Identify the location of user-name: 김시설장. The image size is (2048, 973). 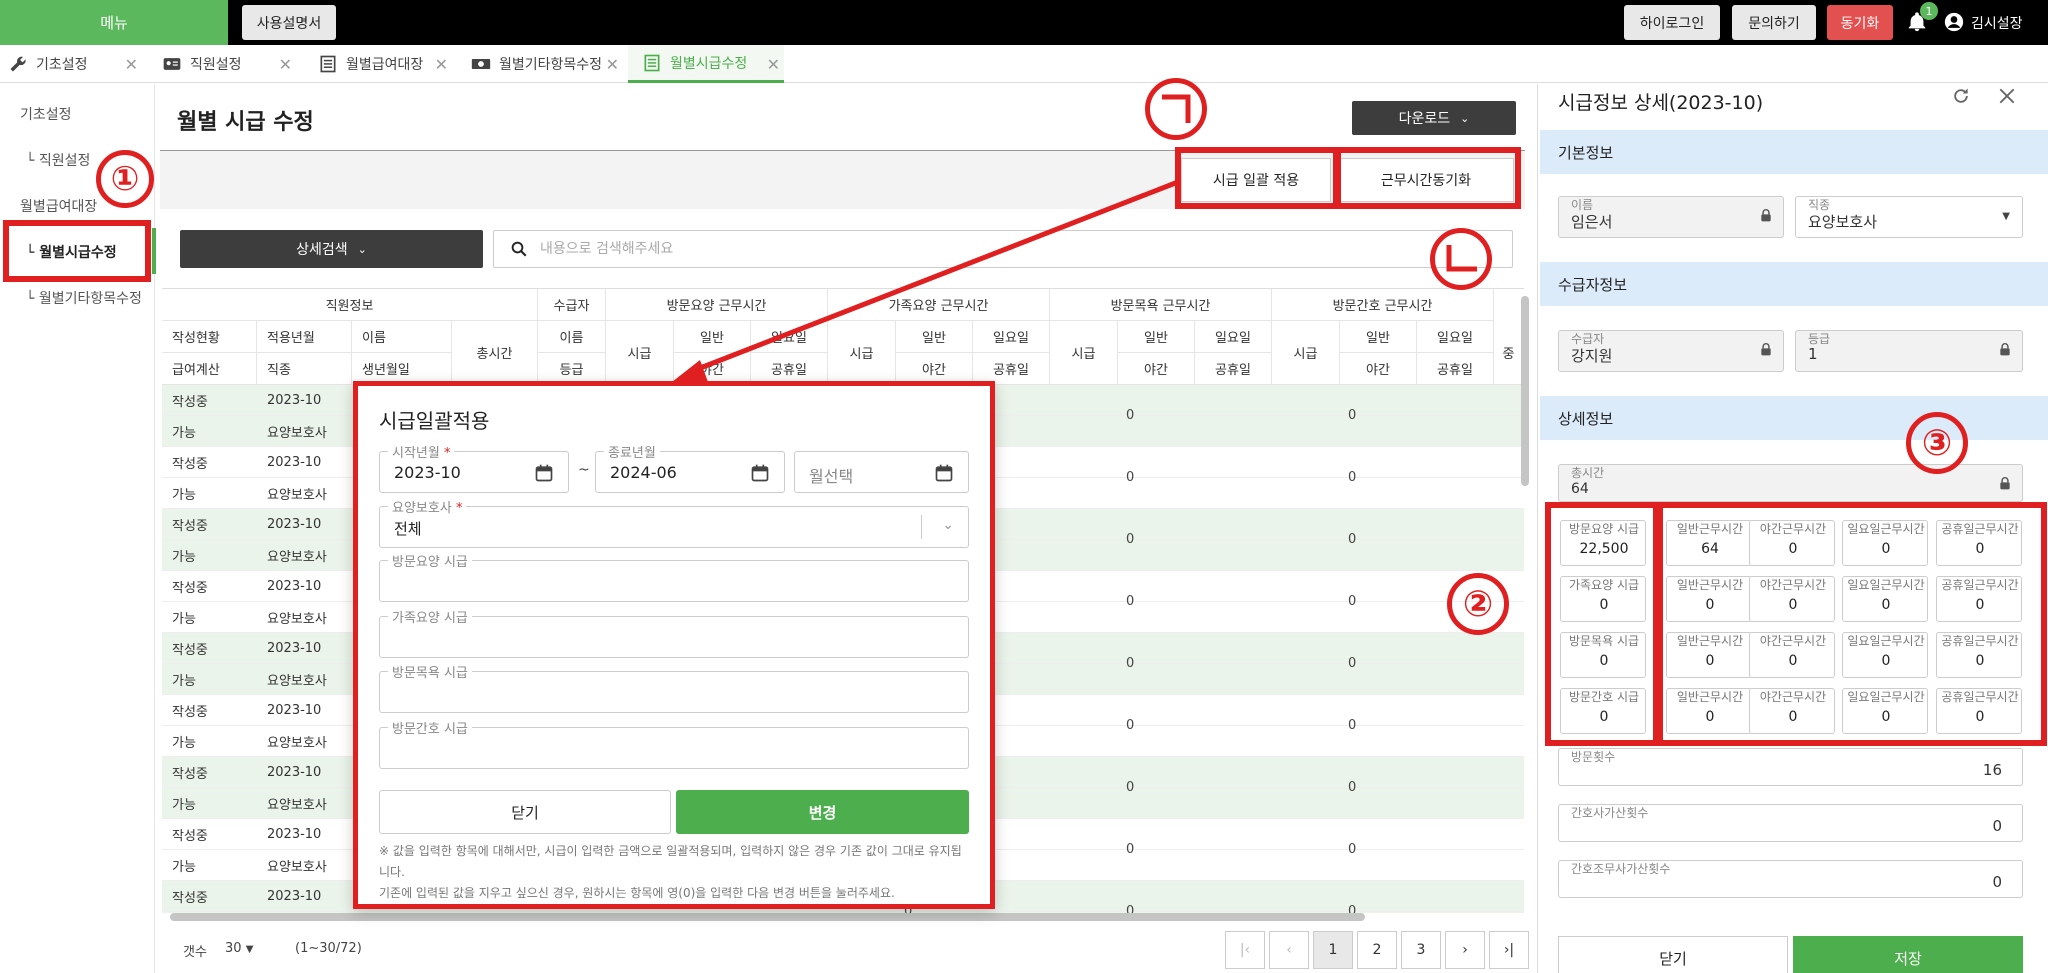
(1997, 23).